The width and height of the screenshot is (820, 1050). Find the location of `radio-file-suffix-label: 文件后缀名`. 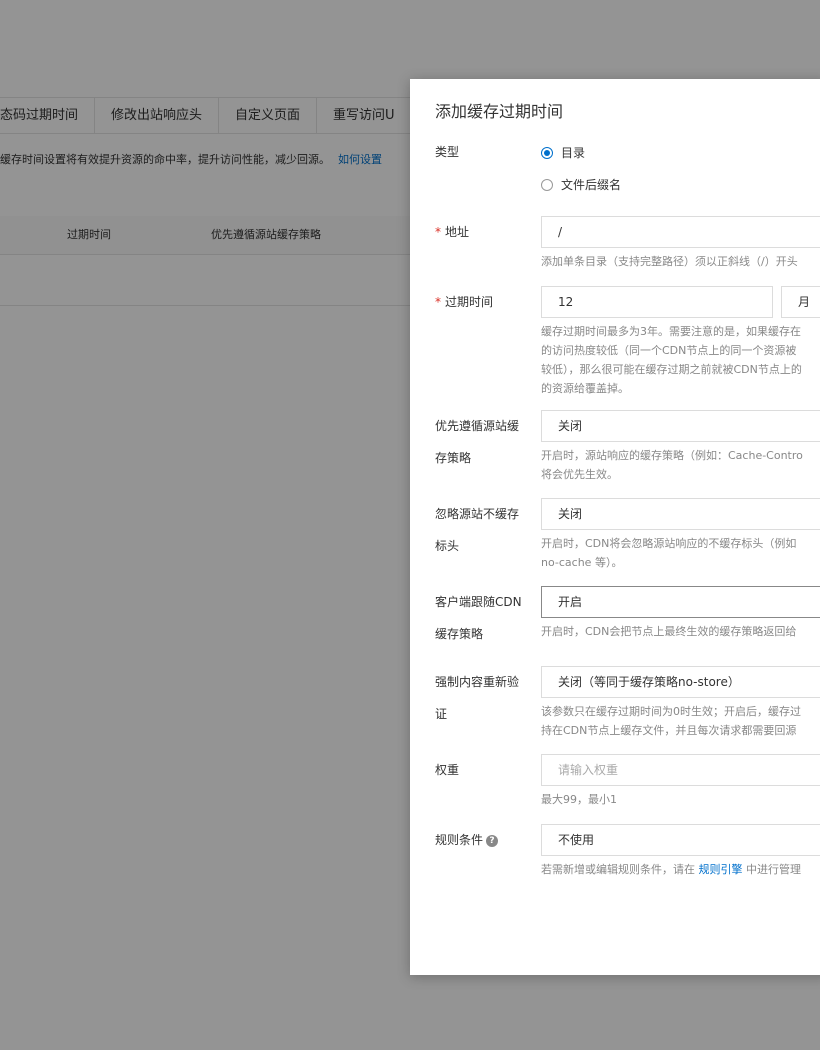

radio-file-suffix-label: 文件后缀名 is located at coordinates (591, 185).